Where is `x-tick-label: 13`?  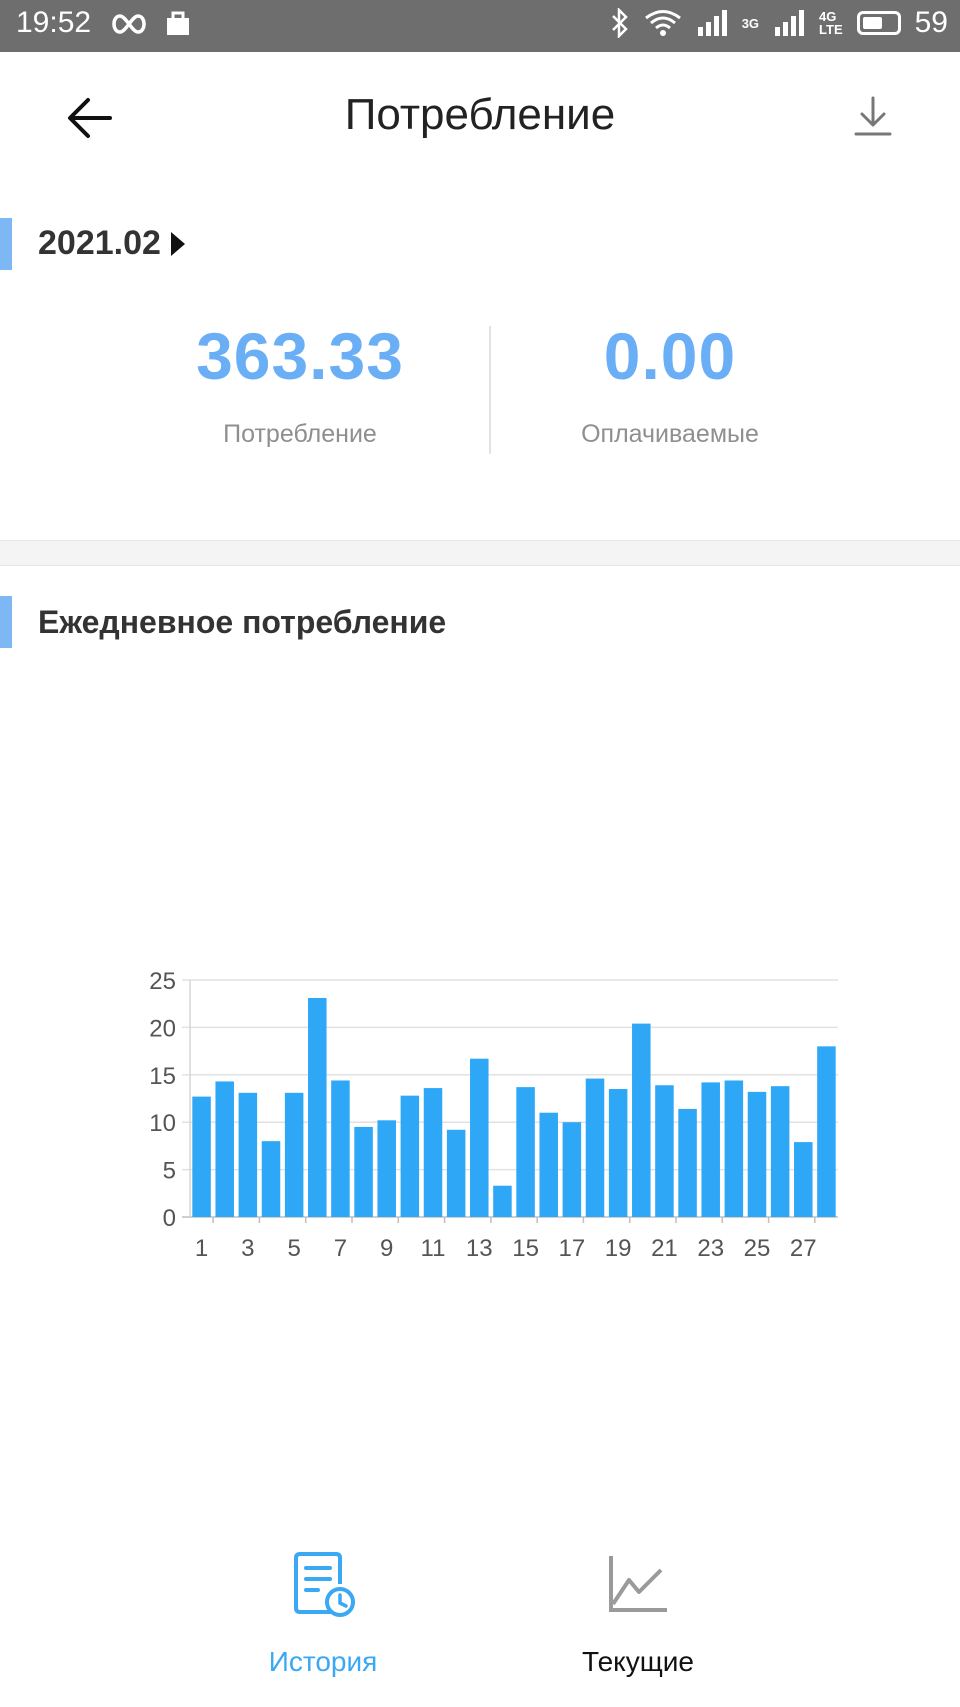 x-tick-label: 13 is located at coordinates (479, 1248).